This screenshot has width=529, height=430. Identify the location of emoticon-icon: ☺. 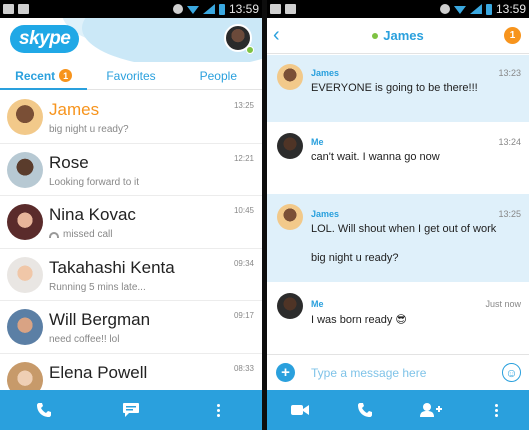
(511, 372).